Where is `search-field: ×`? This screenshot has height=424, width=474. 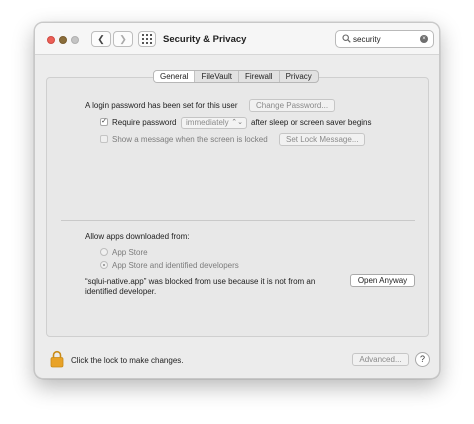 search-field: × is located at coordinates (384, 39).